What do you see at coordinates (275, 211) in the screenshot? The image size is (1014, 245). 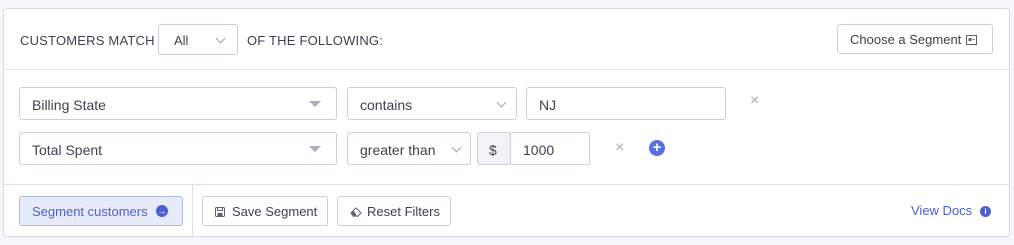 I see `save-segment-label: Save Segment` at bounding box center [275, 211].